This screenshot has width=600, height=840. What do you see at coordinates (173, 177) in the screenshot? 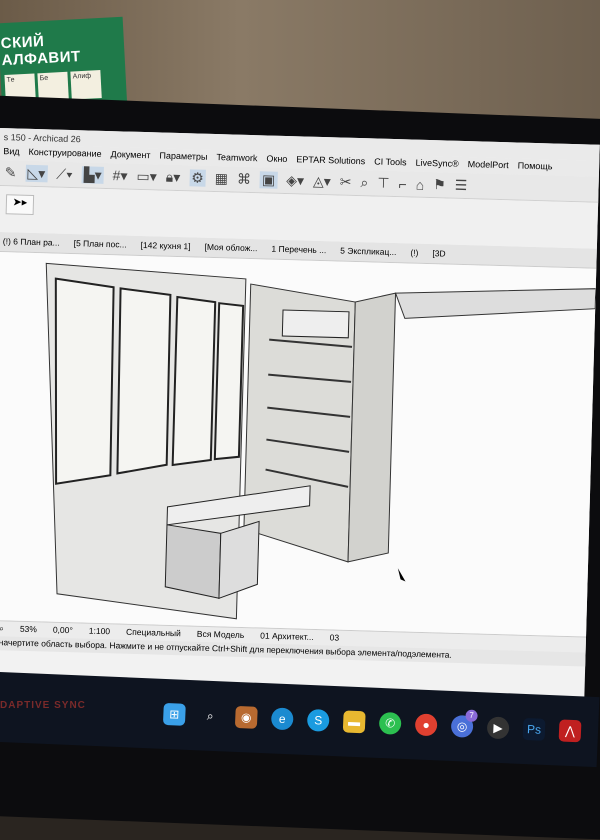
I see `lock-icon: 🔒︎▾` at bounding box center [173, 177].